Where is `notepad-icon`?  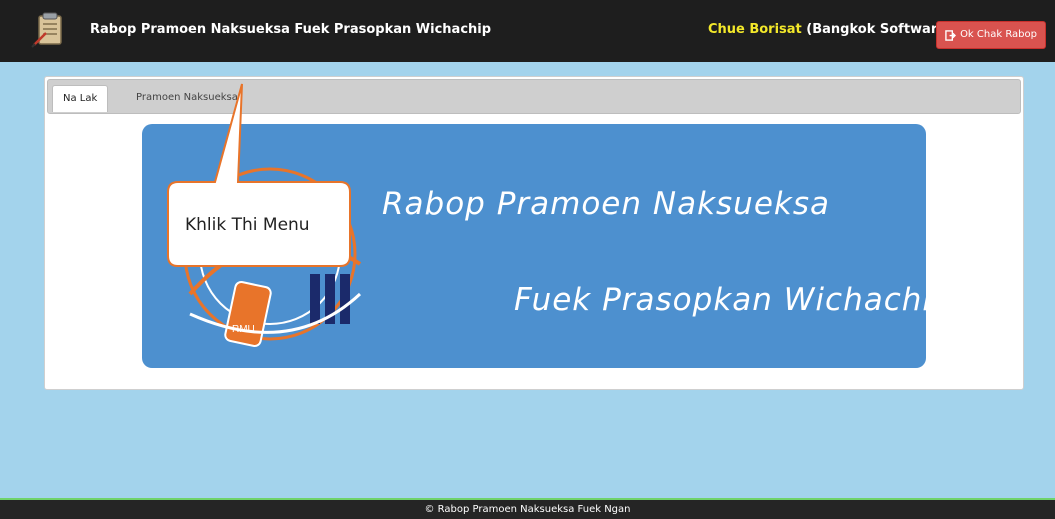 notepad-icon is located at coordinates (46, 30).